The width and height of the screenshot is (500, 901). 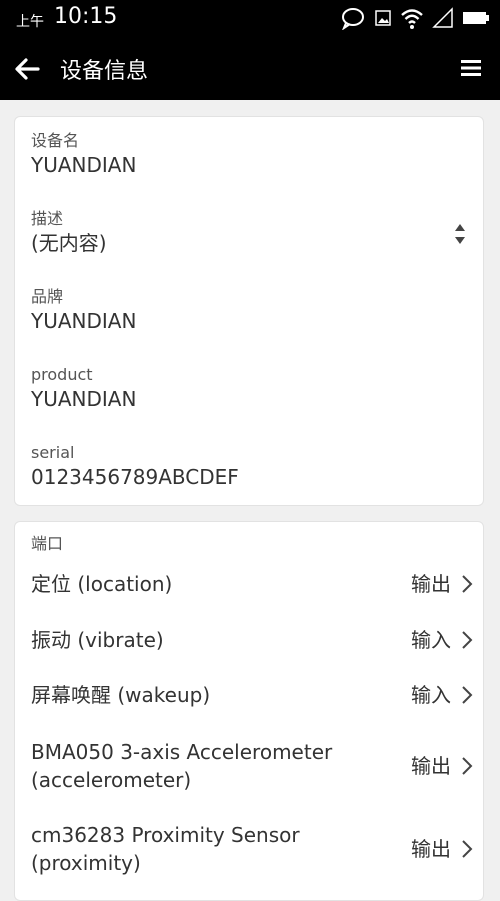 I want to click on battery-icon, so click(x=476, y=18).